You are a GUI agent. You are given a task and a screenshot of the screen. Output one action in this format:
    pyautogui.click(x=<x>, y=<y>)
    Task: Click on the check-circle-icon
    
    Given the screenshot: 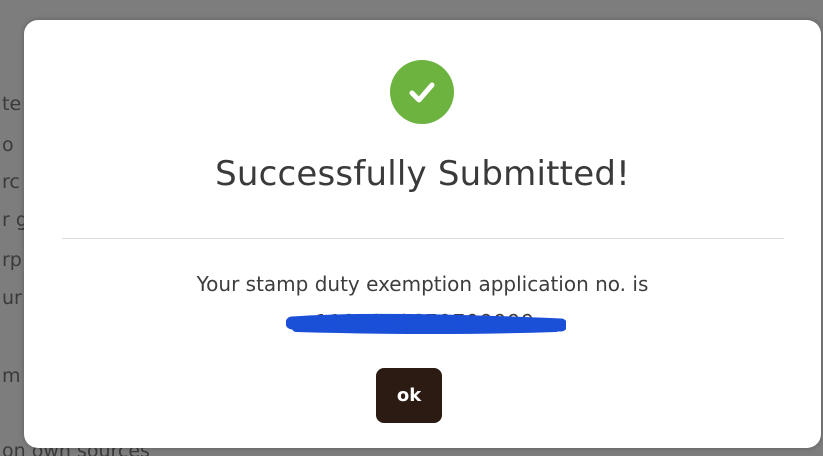 What is the action you would take?
    pyautogui.click(x=422, y=92)
    